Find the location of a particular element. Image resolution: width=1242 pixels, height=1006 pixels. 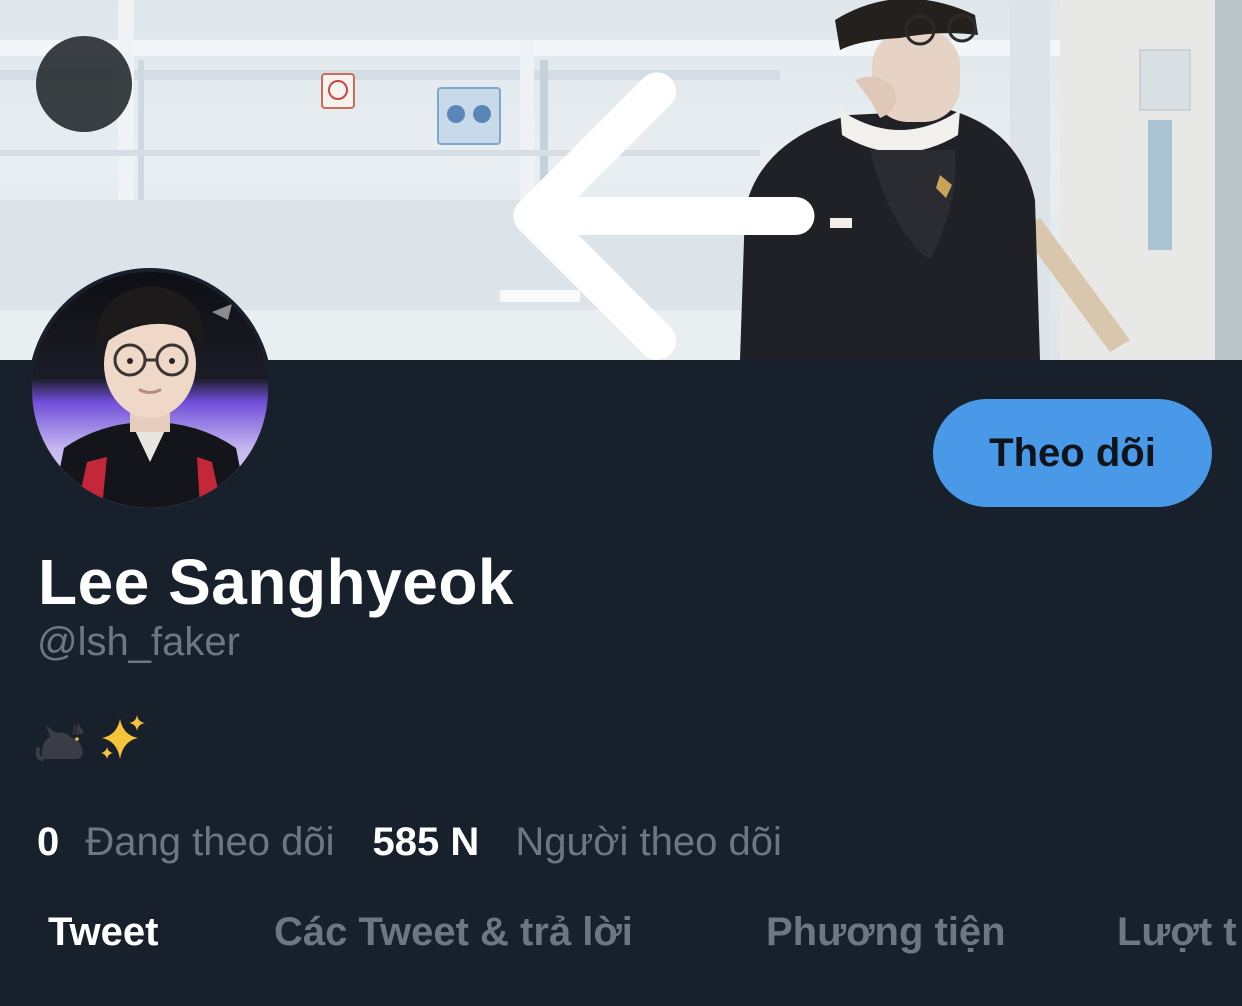

profile-bio is located at coordinates (92, 738).